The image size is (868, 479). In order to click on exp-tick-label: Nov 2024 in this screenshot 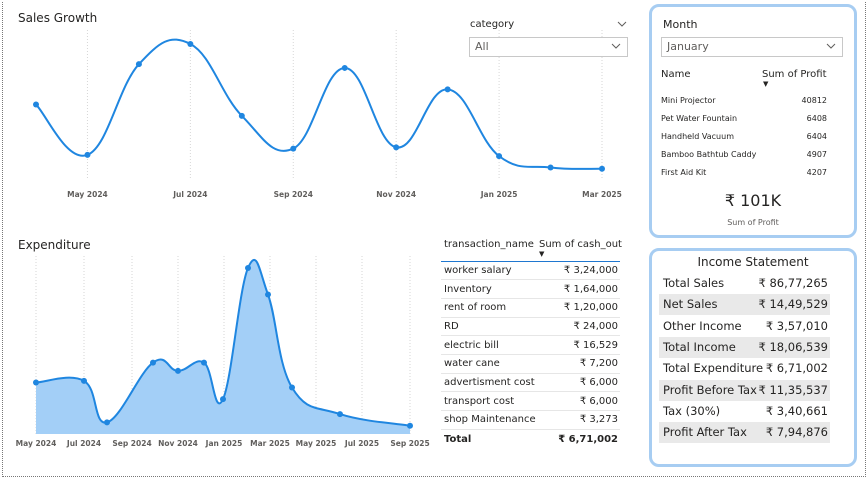, I will do `click(178, 443)`.